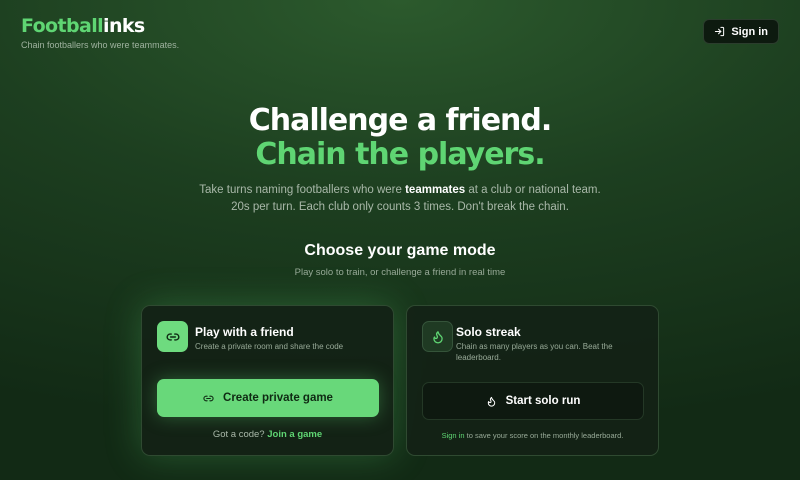 This screenshot has width=800, height=480. I want to click on sign-in-button: Sign in, so click(741, 31).